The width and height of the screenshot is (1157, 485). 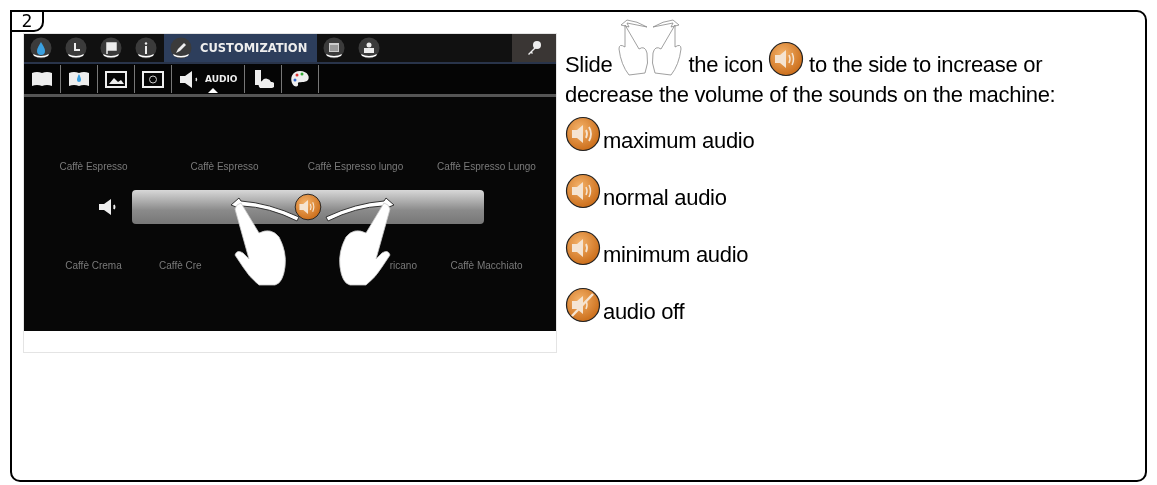 I want to click on volume-slider, so click(x=308, y=207).